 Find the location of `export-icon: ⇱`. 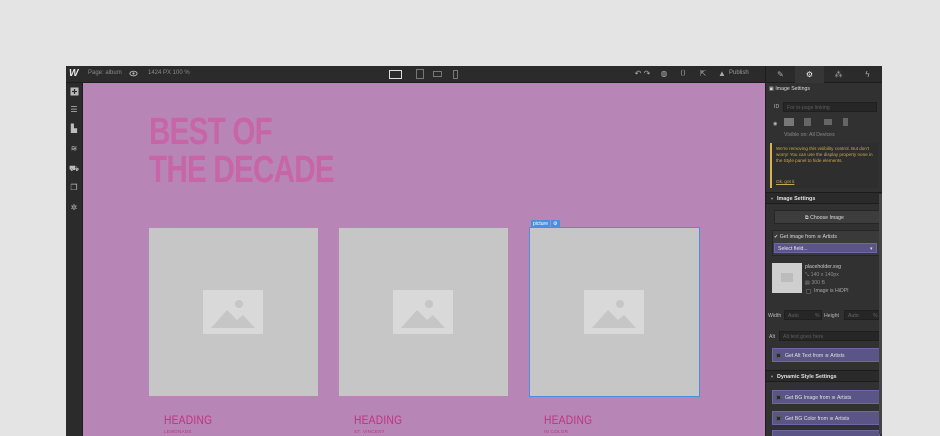

export-icon: ⇱ is located at coordinates (703, 74).